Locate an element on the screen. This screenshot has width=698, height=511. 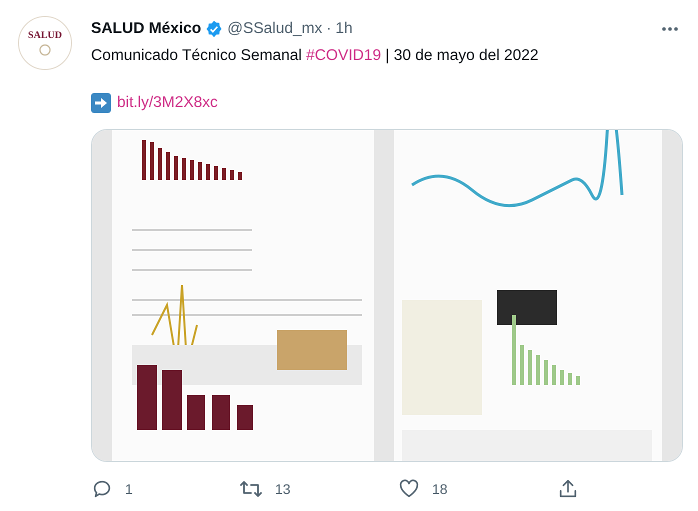
emblem-icon is located at coordinates (45, 50).